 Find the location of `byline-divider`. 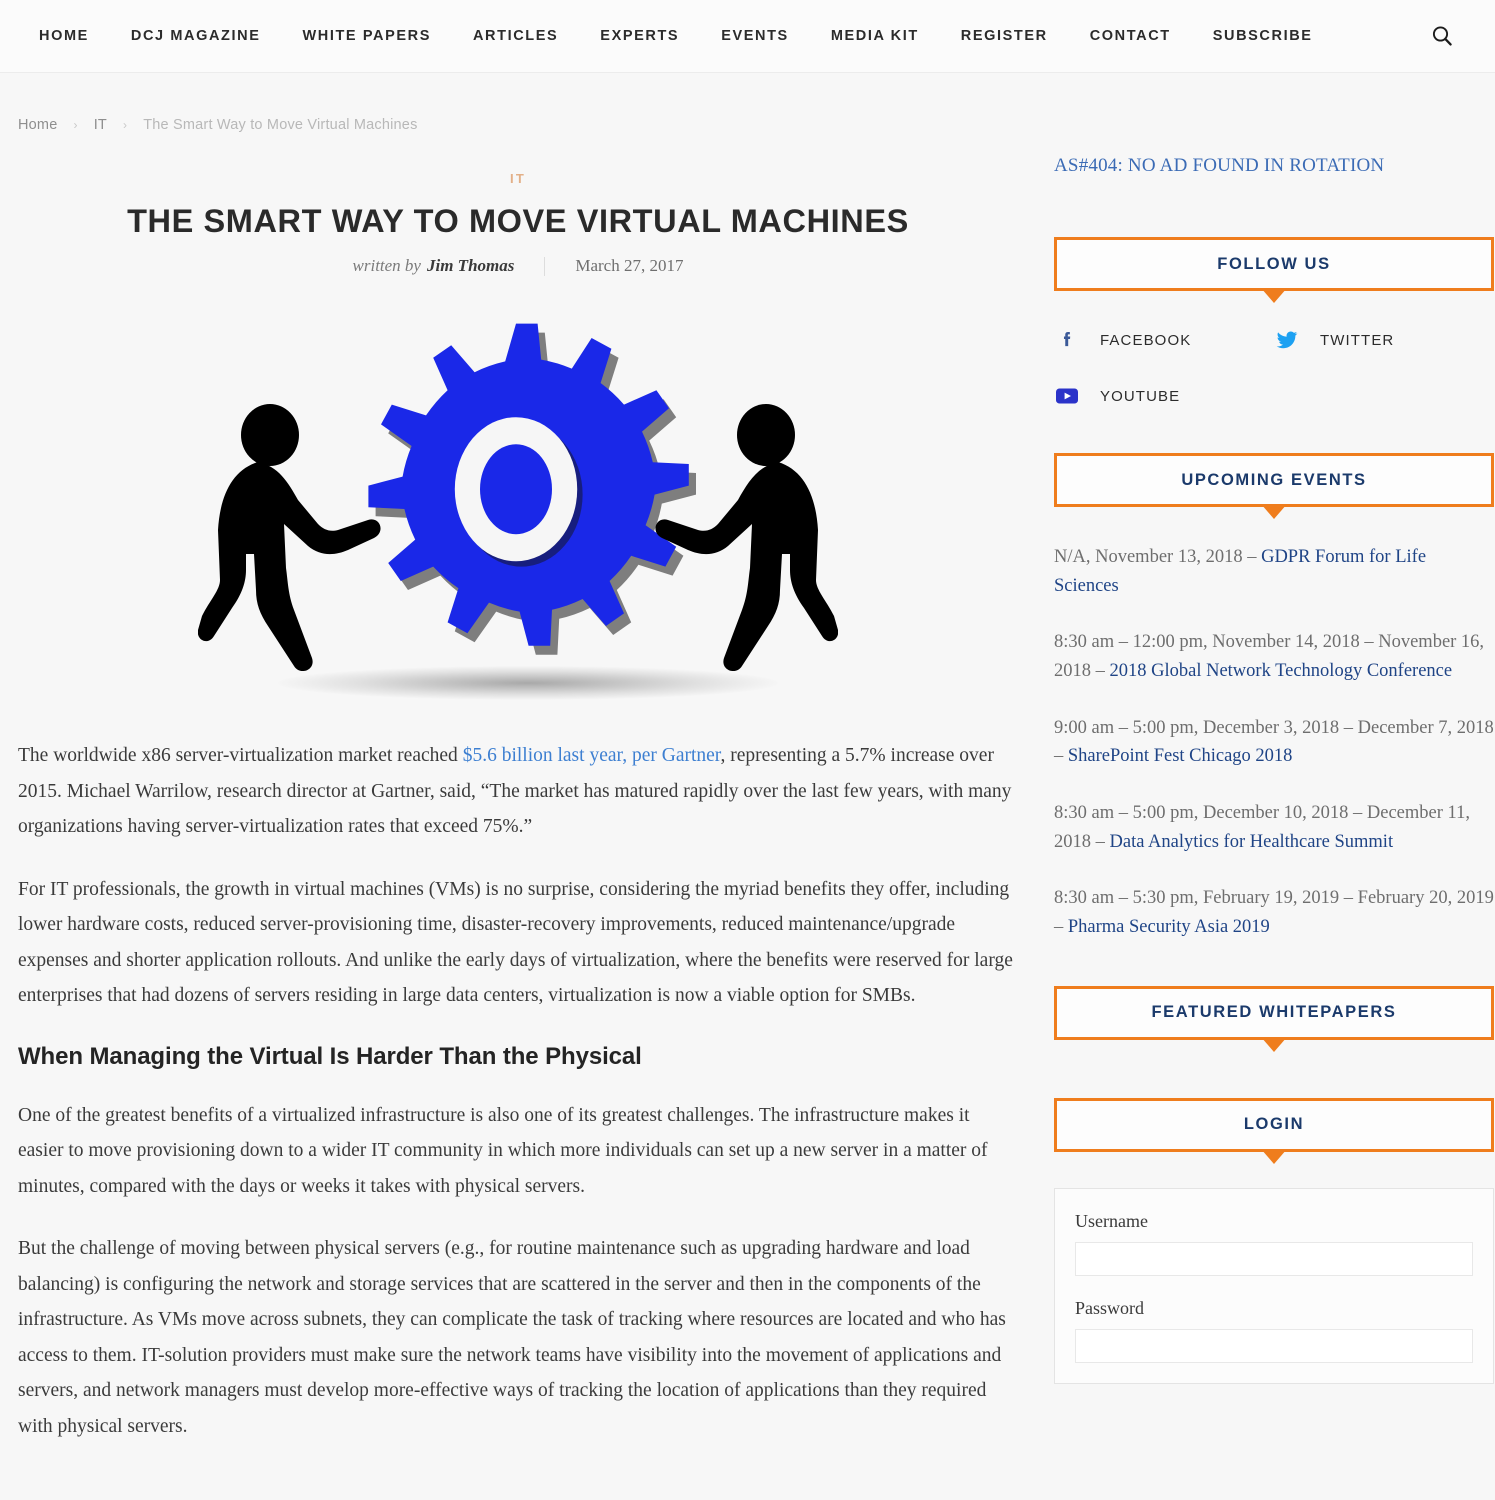

byline-divider is located at coordinates (545, 266).